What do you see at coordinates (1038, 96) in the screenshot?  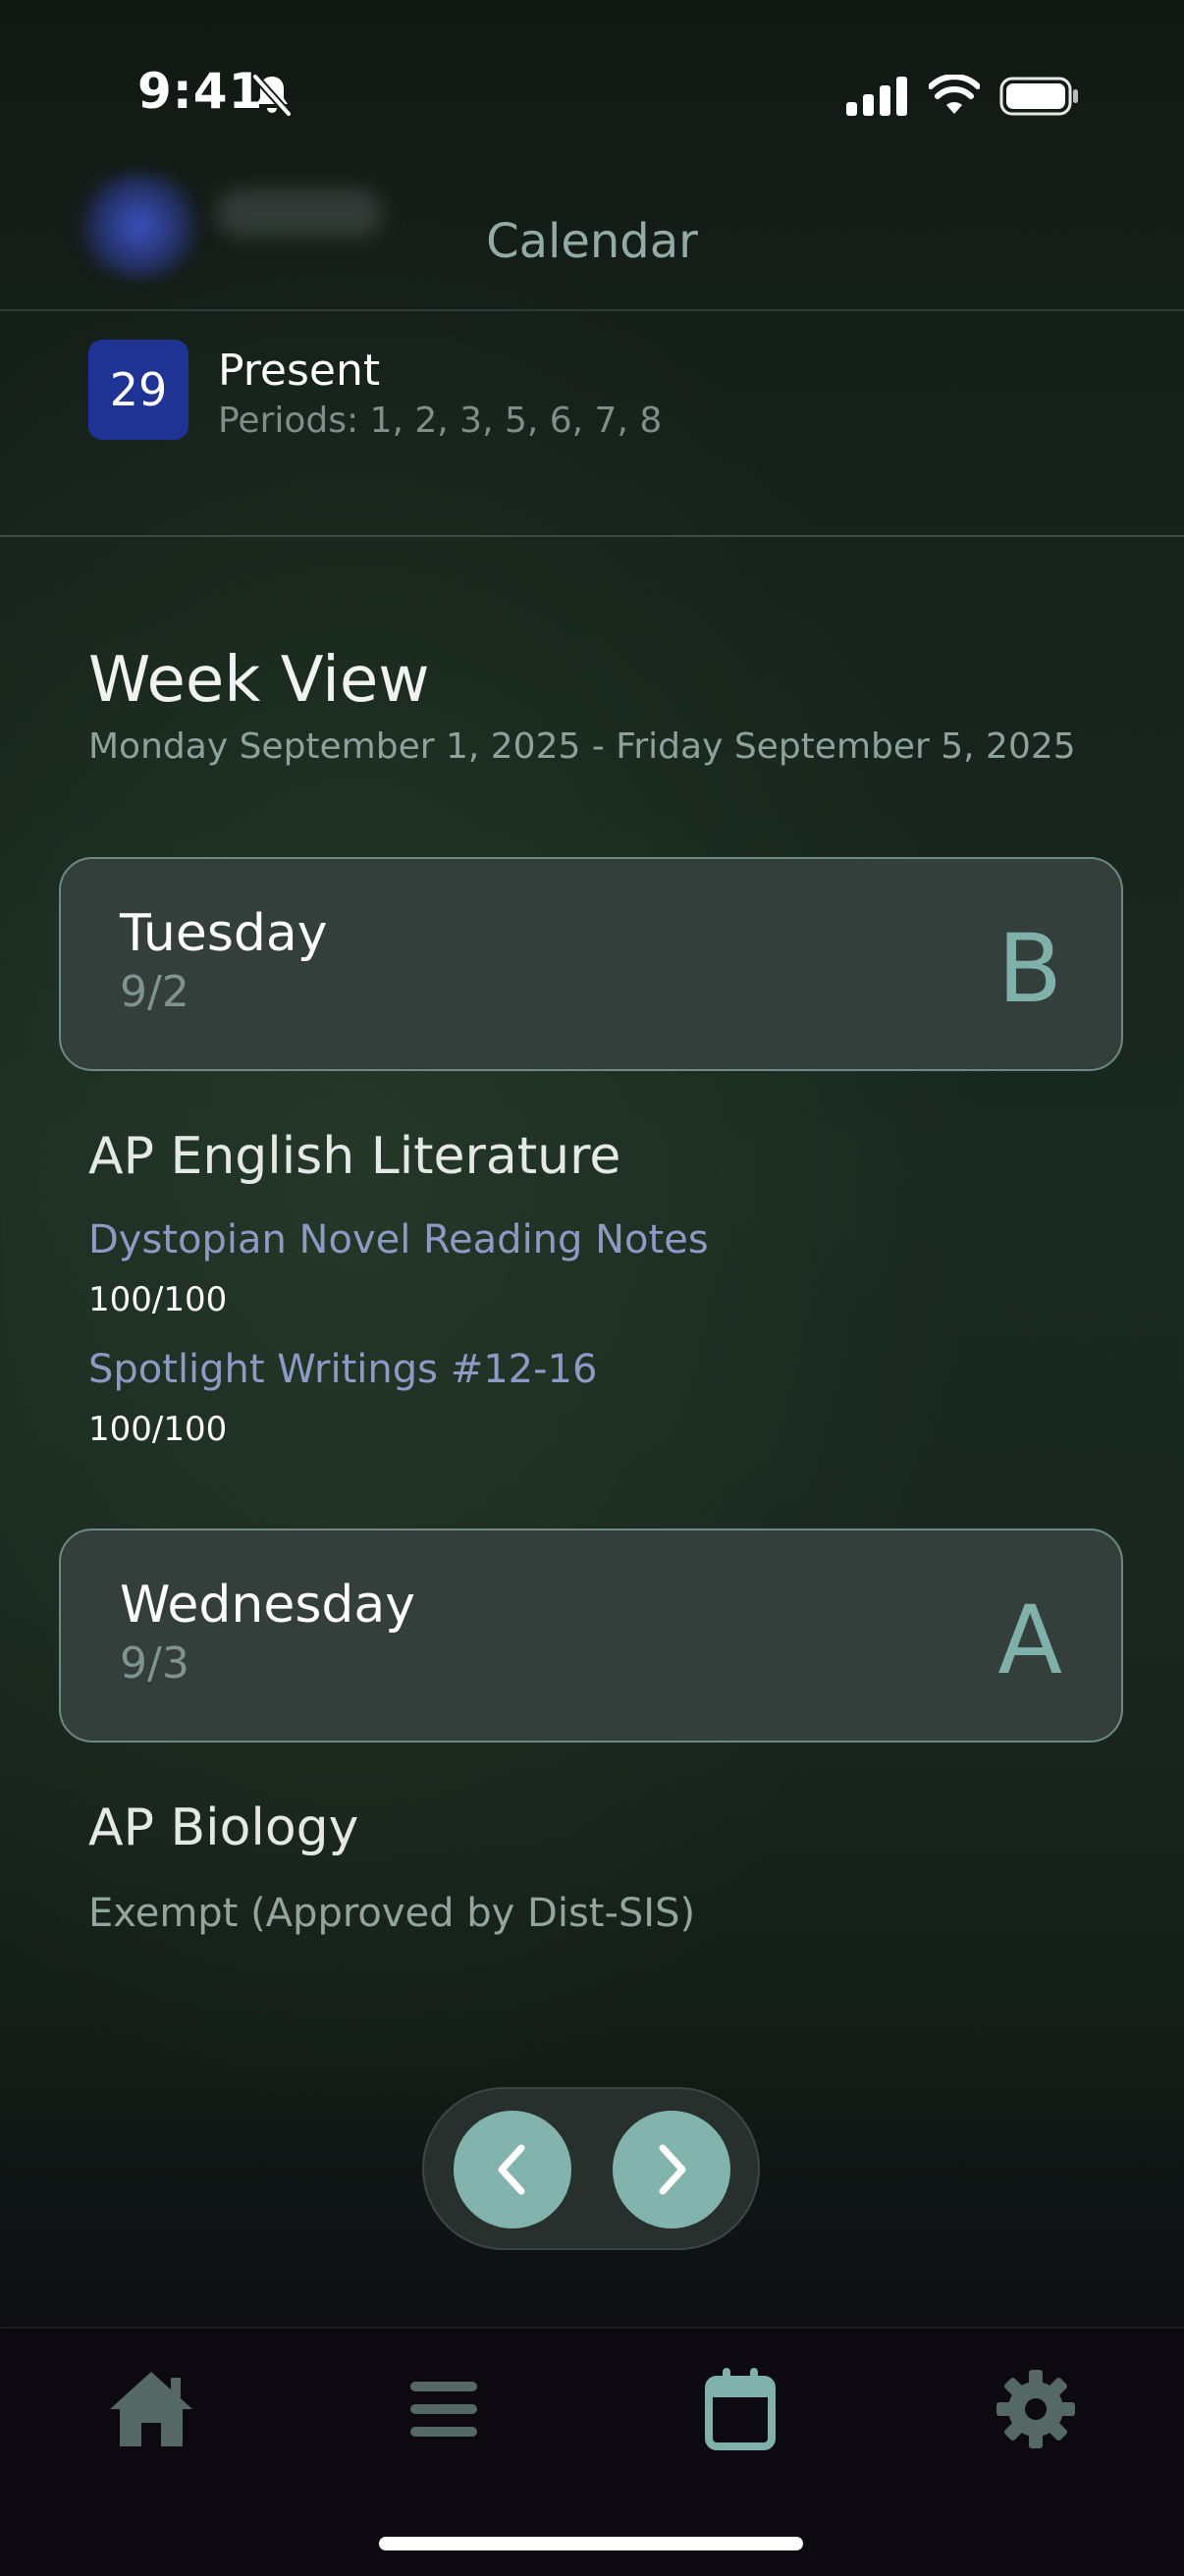 I see `battery-icon` at bounding box center [1038, 96].